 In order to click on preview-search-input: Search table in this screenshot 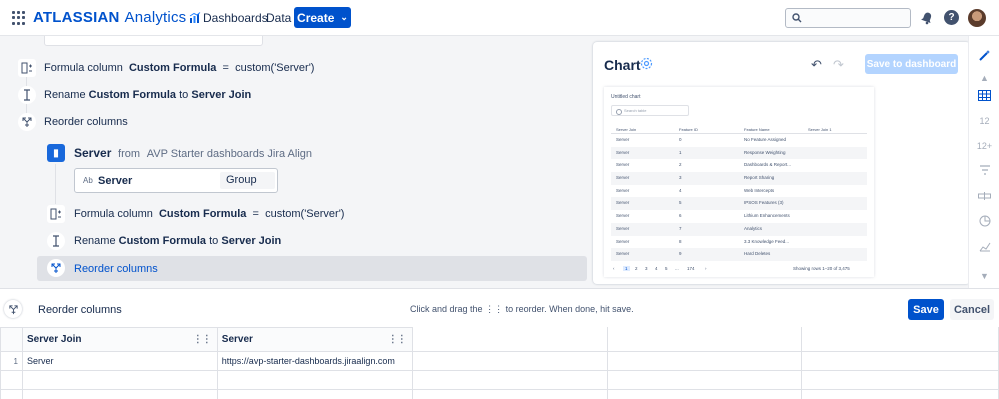, I will do `click(650, 110)`.